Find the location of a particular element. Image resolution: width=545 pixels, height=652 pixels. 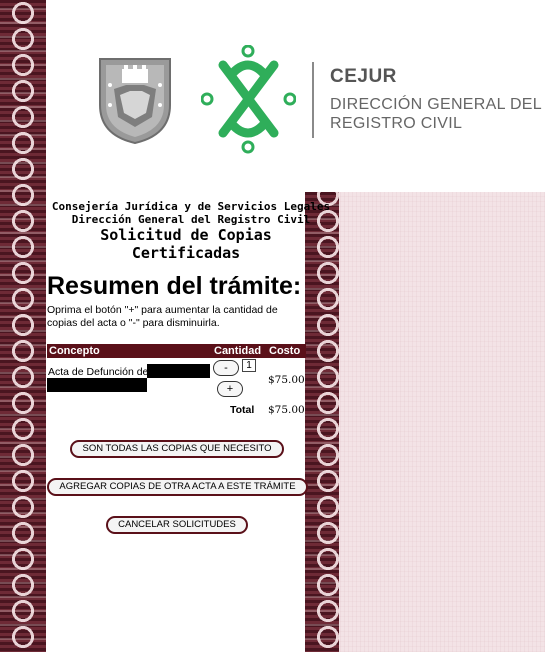

document-title: Solicitud de Copias Certificadas is located at coordinates (186, 244).